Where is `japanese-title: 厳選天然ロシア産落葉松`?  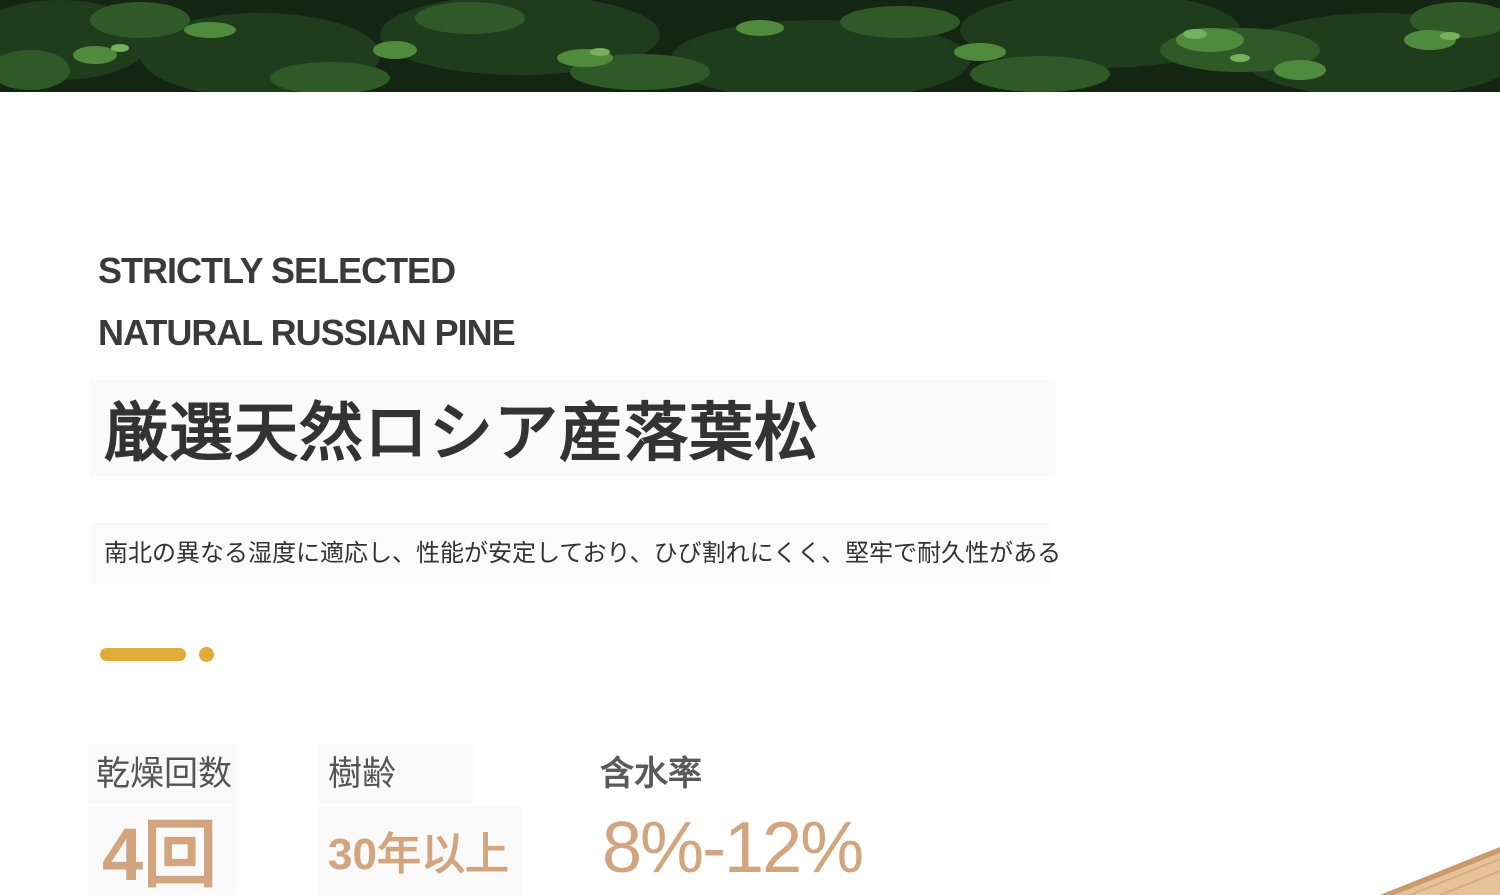 japanese-title: 厳選天然ロシア産落葉松 is located at coordinates (461, 434).